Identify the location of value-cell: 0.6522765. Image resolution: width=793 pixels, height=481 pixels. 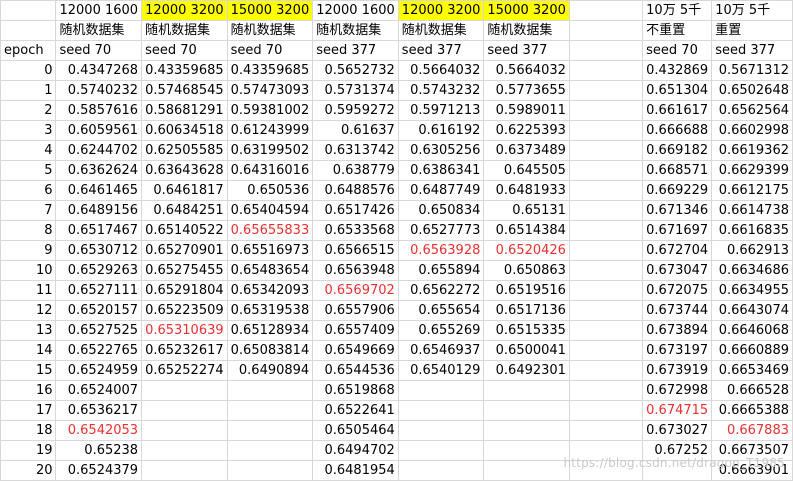
(99, 350).